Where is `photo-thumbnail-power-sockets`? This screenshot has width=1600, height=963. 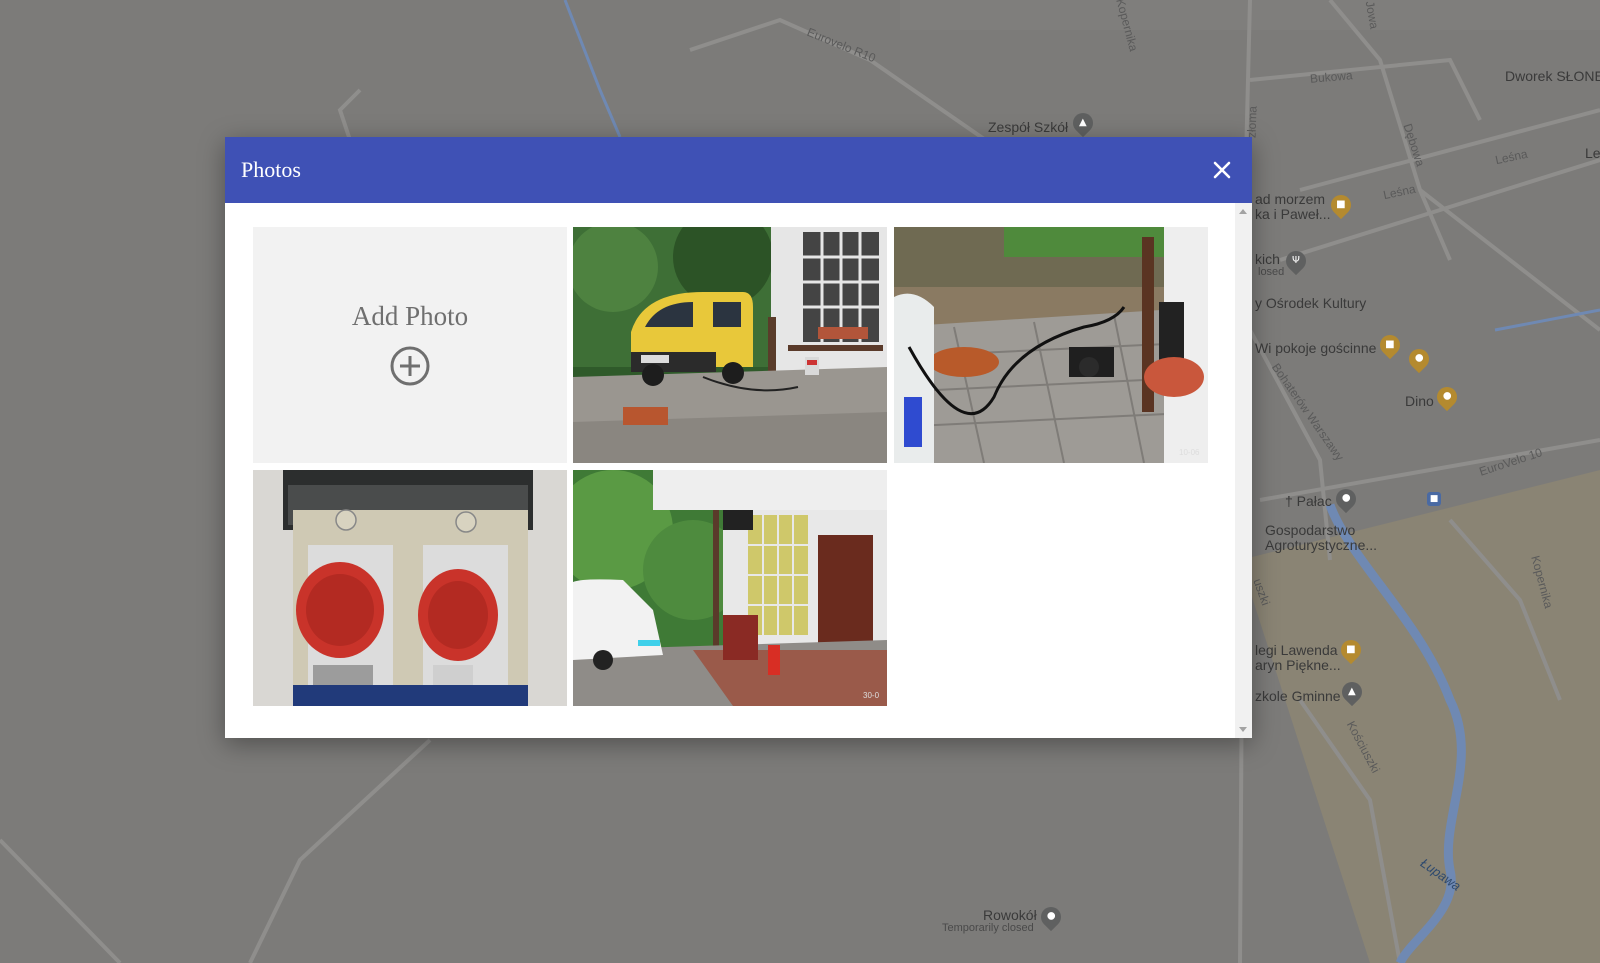
photo-thumbnail-power-sockets is located at coordinates (410, 588).